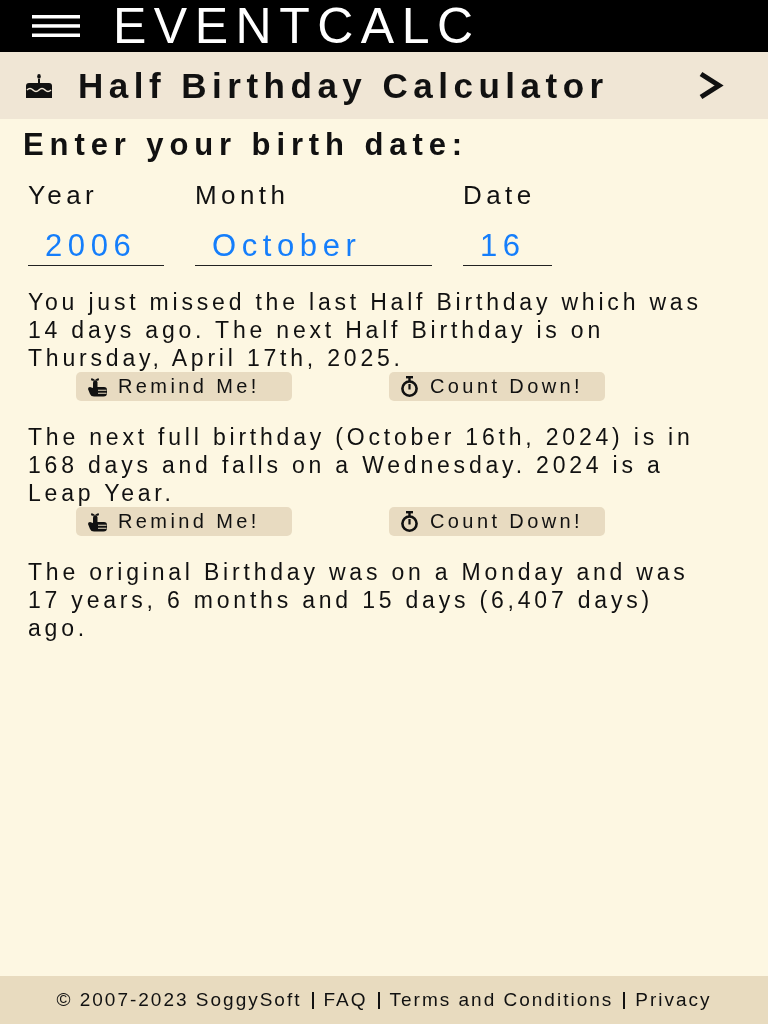  Describe the element at coordinates (246, 144) in the screenshot. I see `form-heading: Enter your birth date:` at that location.